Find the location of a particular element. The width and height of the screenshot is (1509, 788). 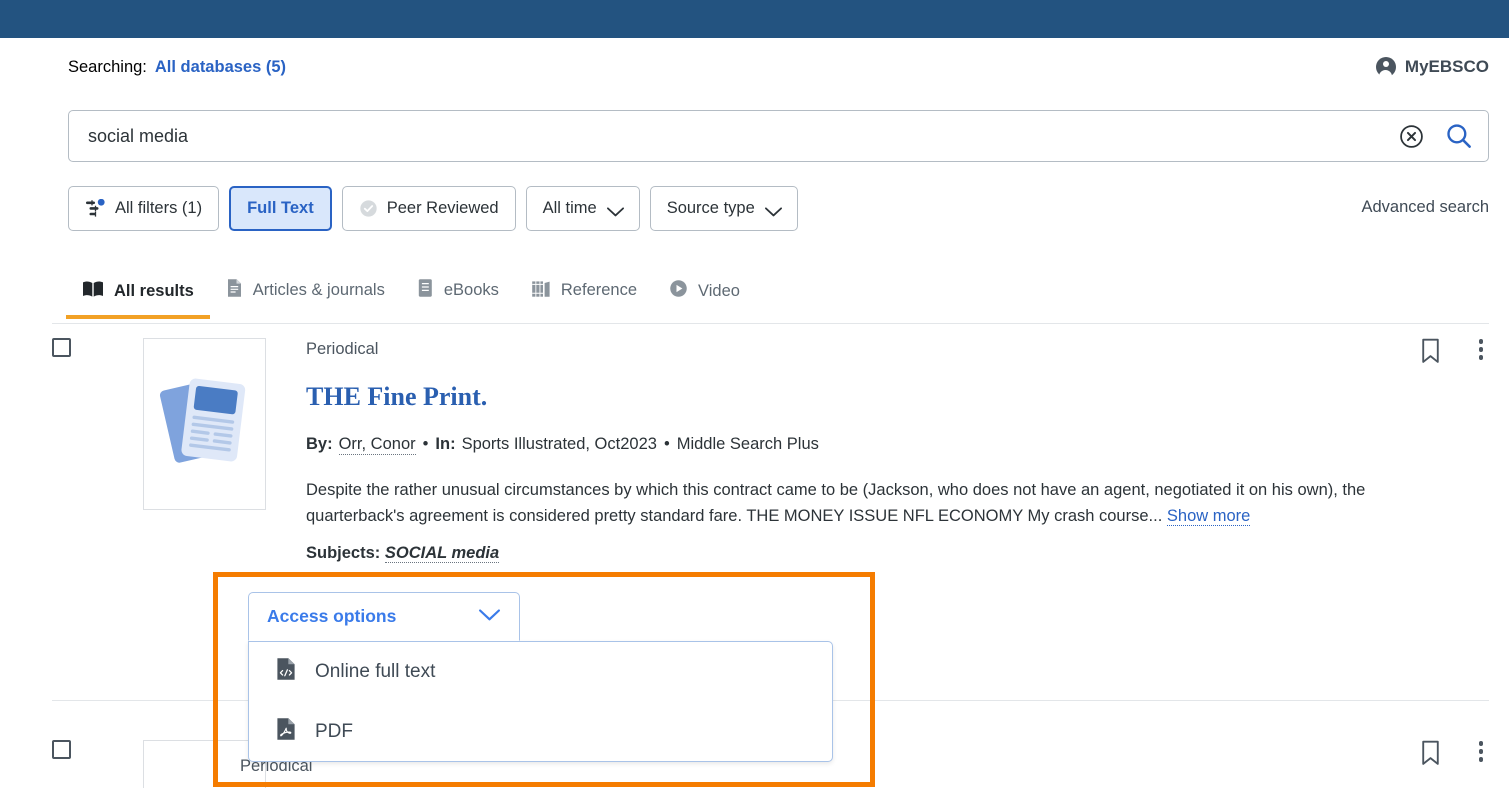

myebsco-label: MyEBSCO is located at coordinates (1446, 66).